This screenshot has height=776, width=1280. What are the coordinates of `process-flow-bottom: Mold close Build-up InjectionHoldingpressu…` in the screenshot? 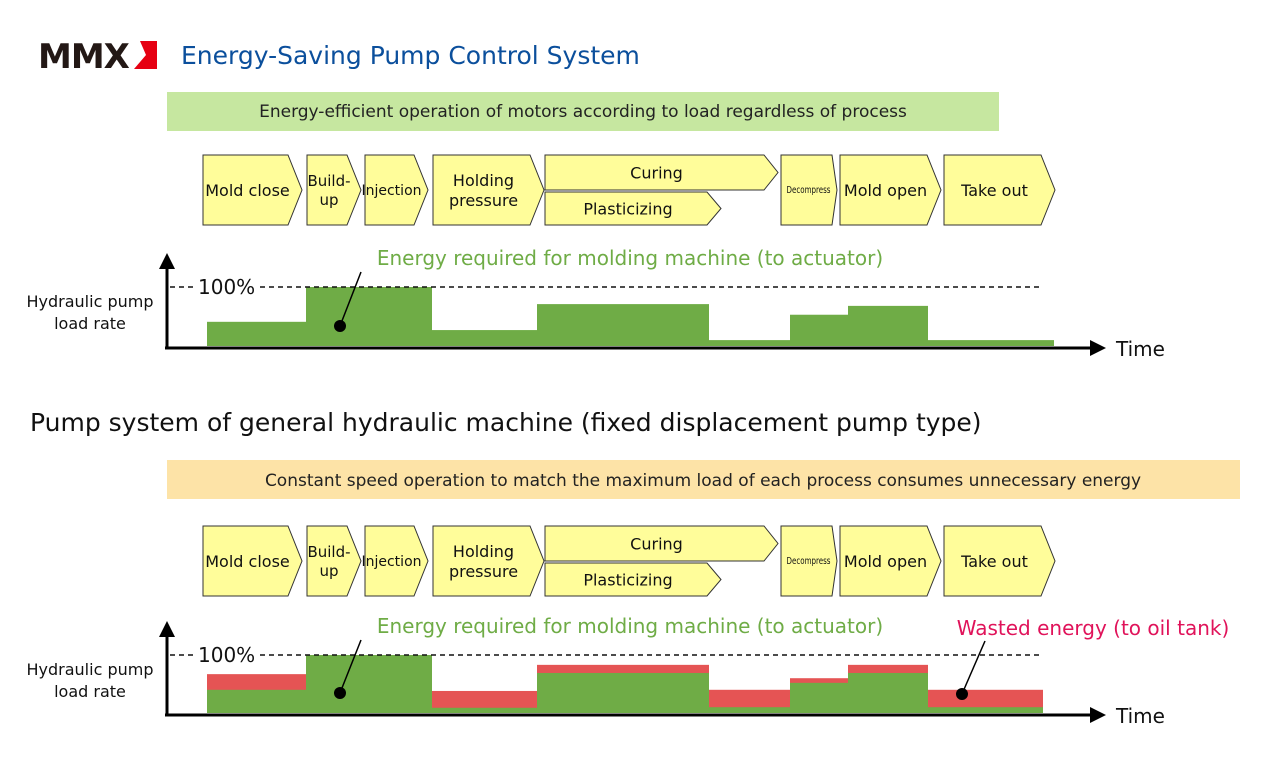 It's located at (629, 561).